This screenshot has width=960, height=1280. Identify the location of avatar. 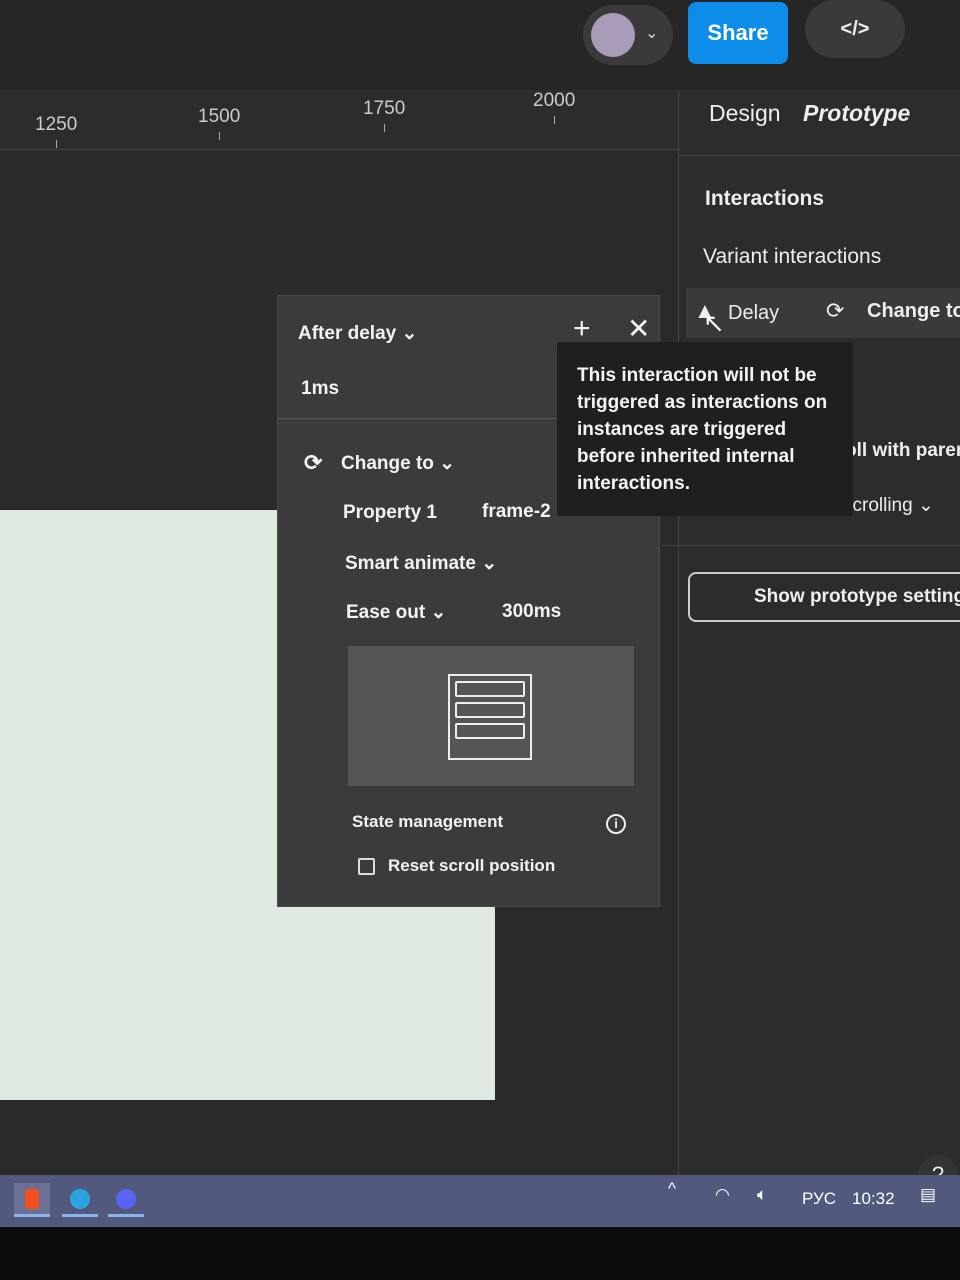
(613, 35).